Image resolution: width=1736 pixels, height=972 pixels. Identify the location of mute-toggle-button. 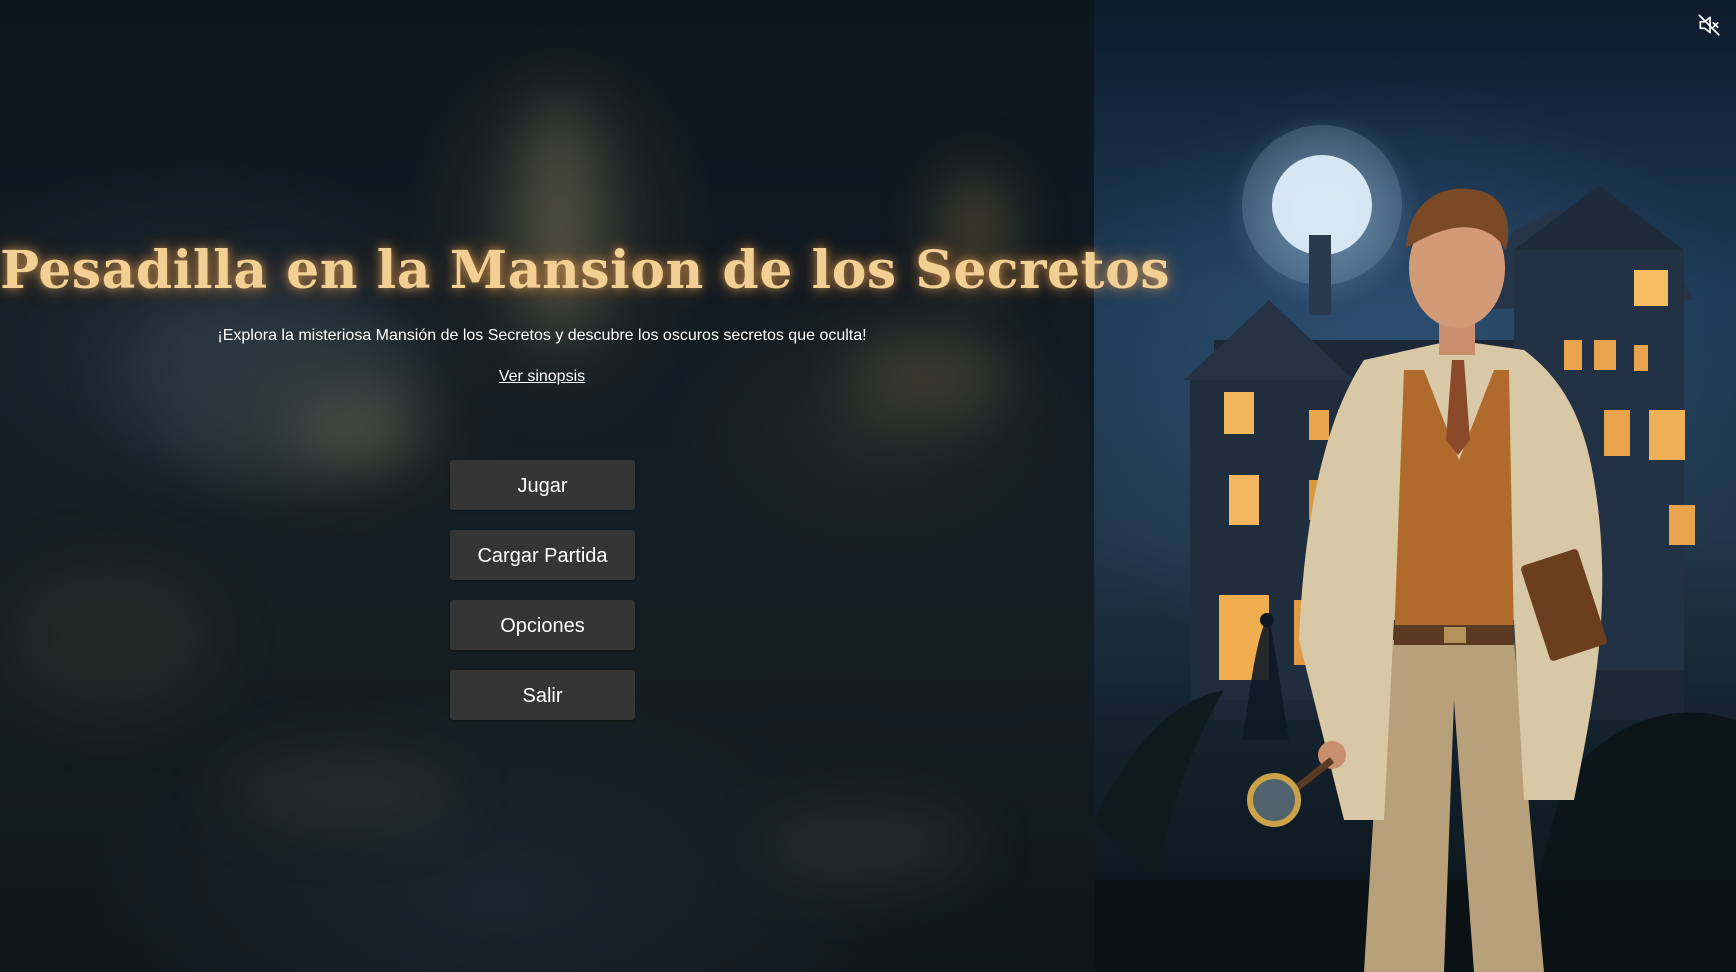
(1709, 25).